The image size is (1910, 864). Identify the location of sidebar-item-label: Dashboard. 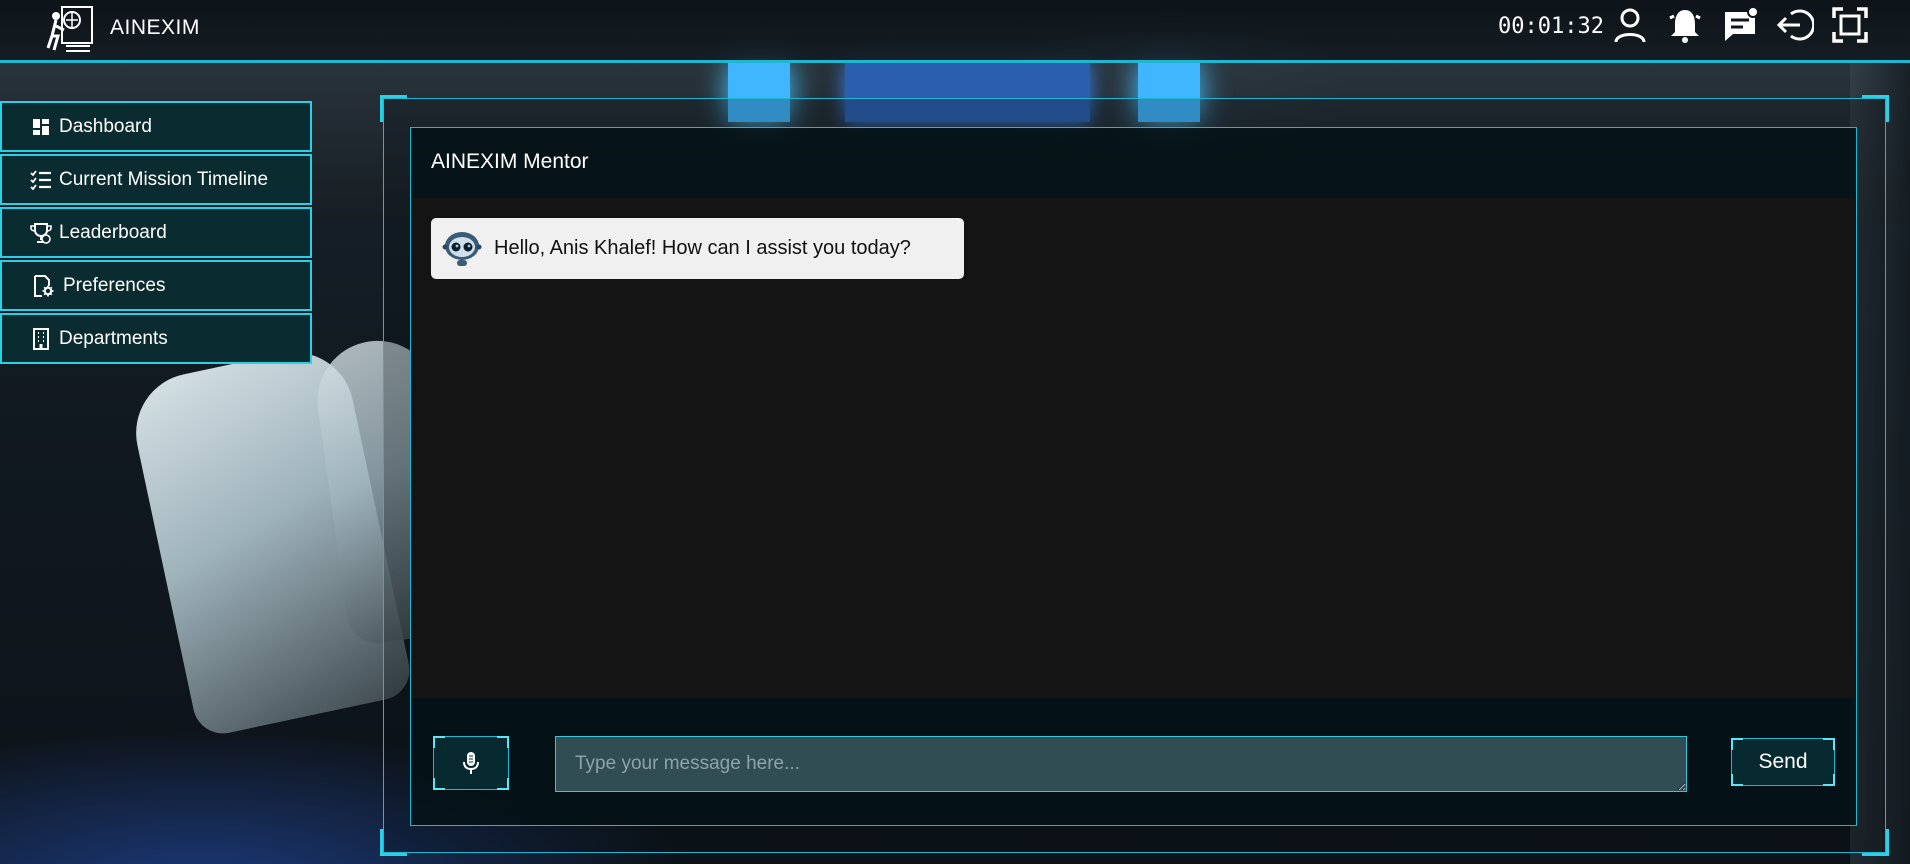
(105, 126).